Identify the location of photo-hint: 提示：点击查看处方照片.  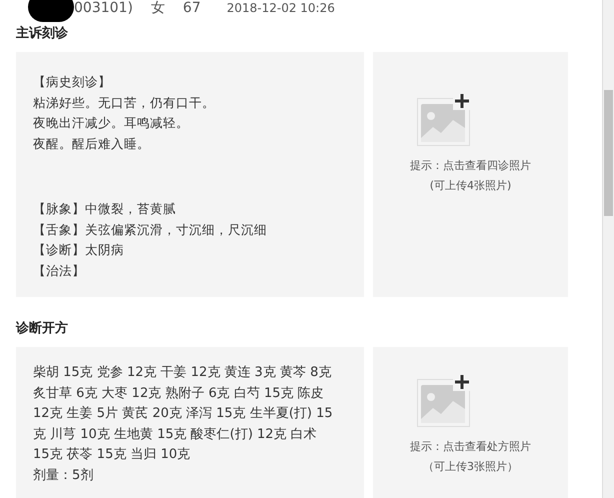
(470, 447).